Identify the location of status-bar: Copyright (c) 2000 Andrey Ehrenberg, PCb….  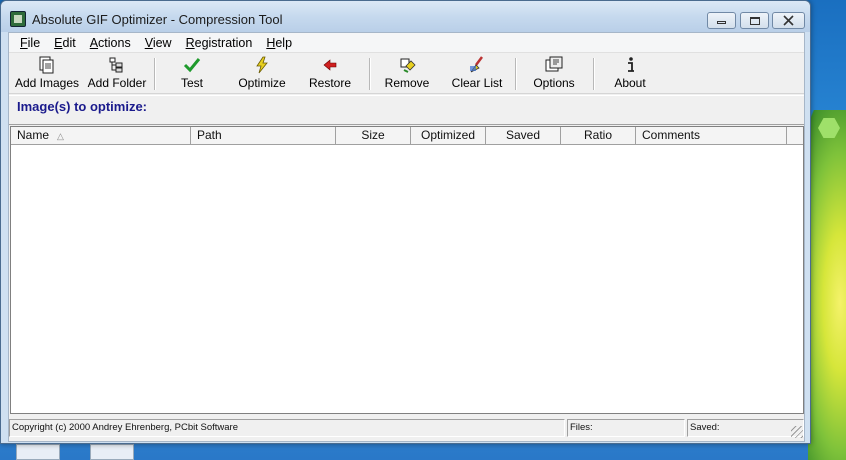
(406, 428).